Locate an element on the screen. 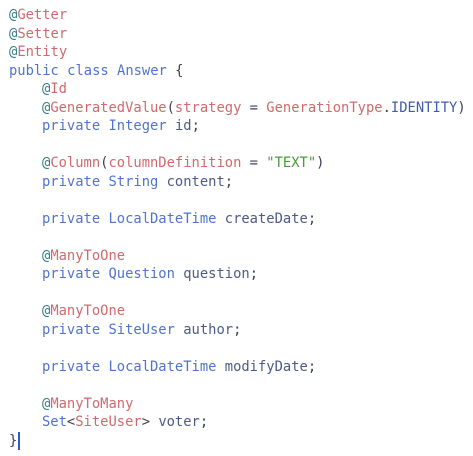 This screenshot has height=456, width=473. field-name: createDate is located at coordinates (266, 218).